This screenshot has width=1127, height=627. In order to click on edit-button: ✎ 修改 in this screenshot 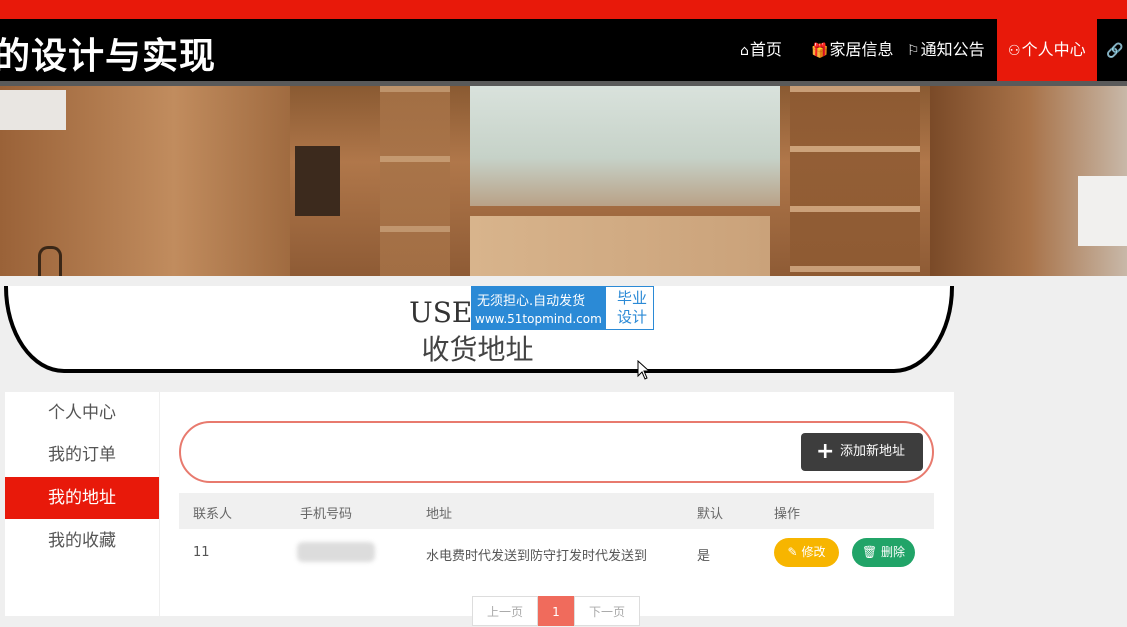, I will do `click(806, 552)`.